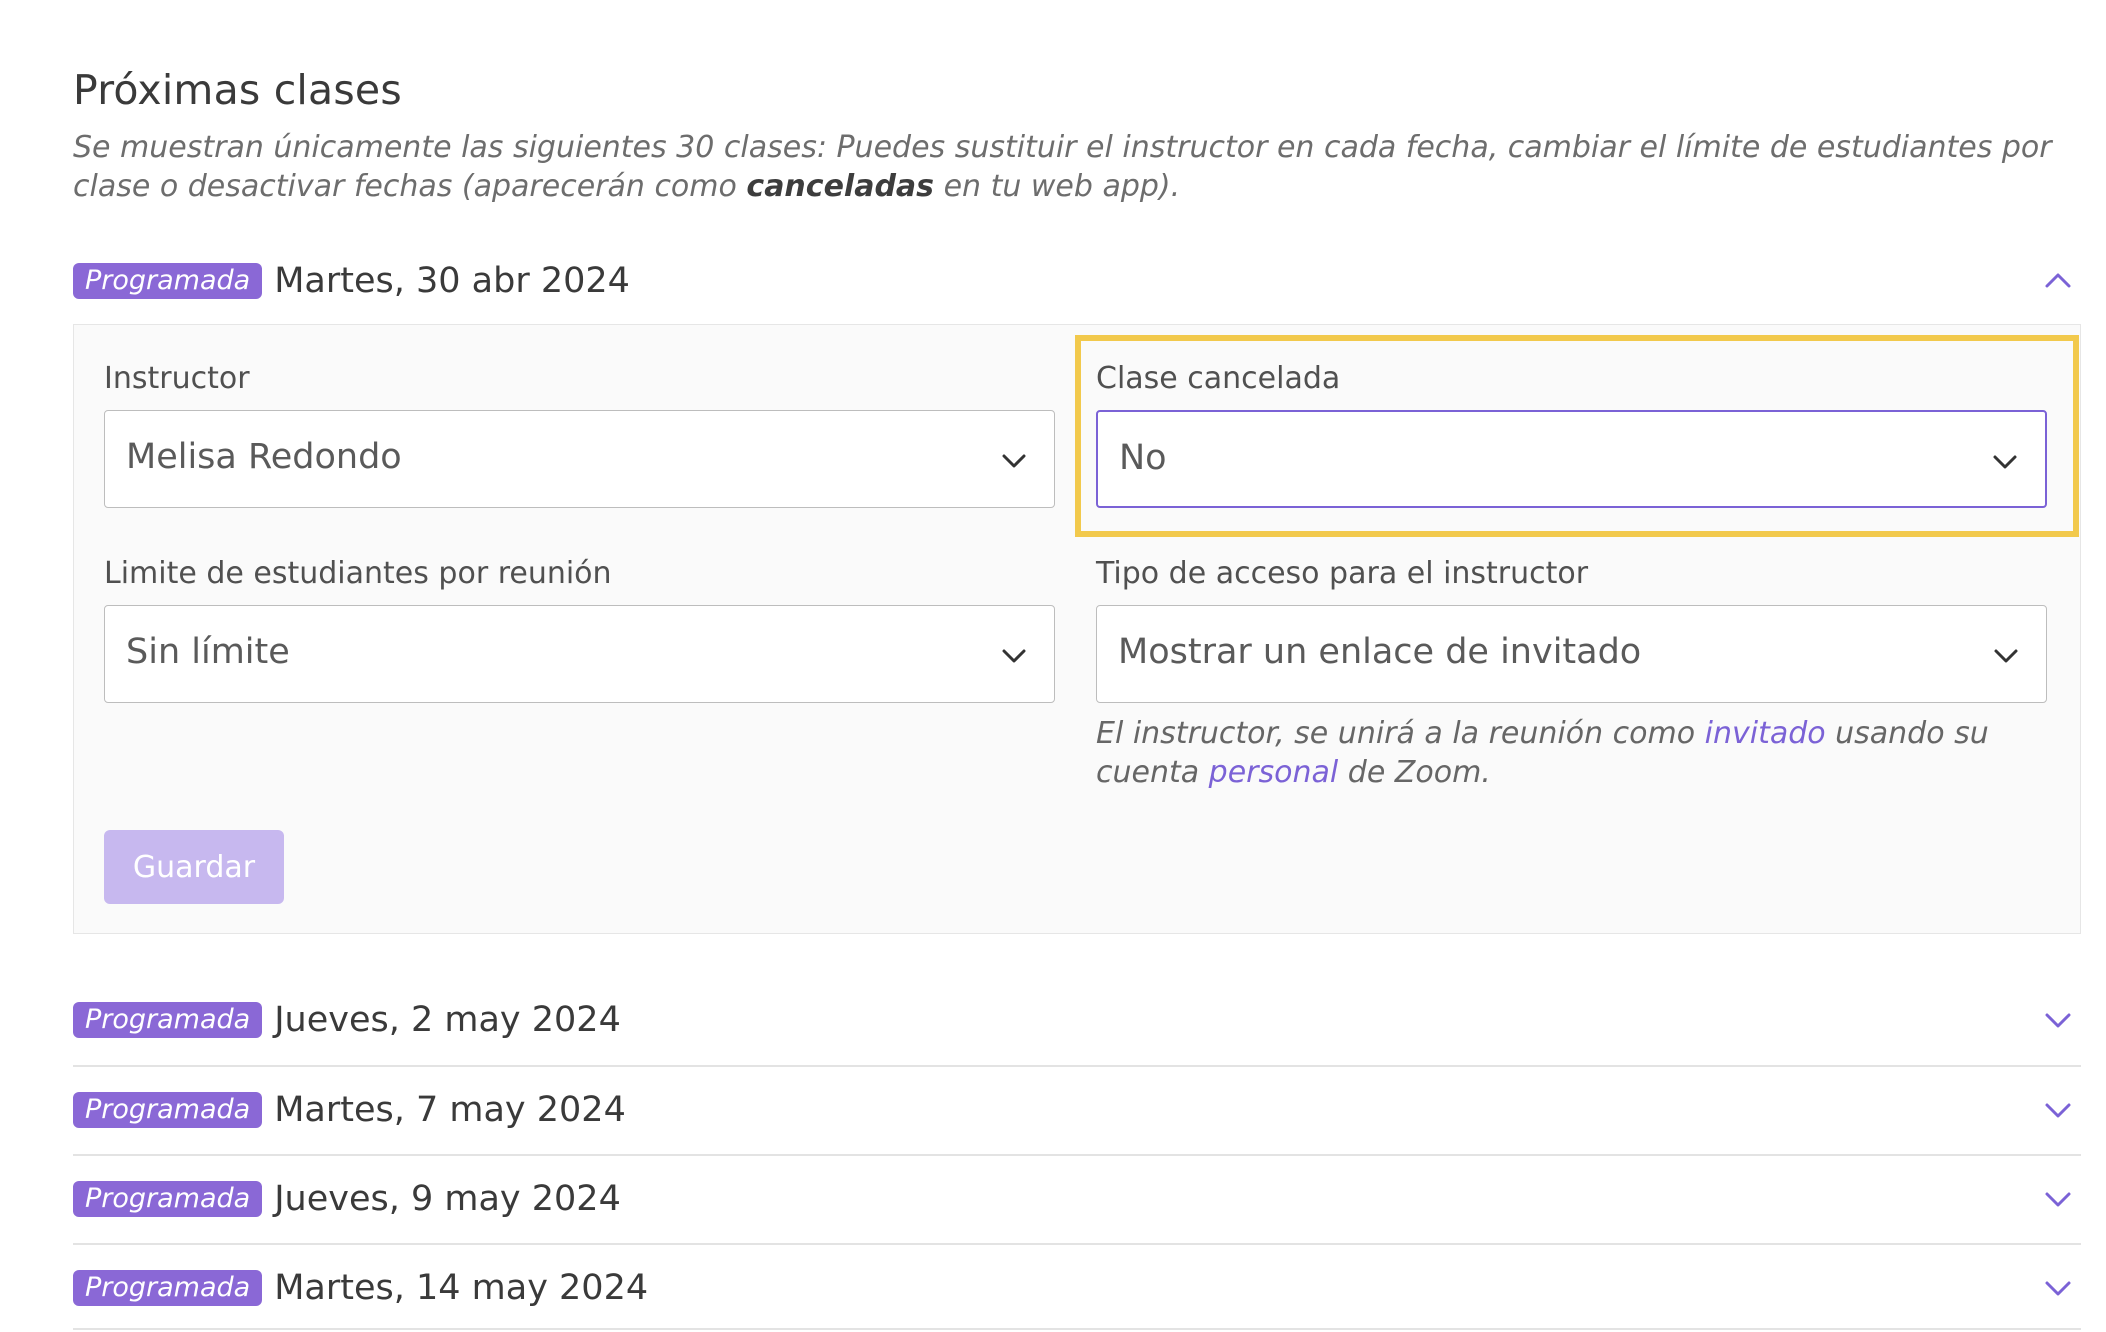 This screenshot has width=2106, height=1332. What do you see at coordinates (1765, 733) in the screenshot?
I see `hint-link-invitado: invitado` at bounding box center [1765, 733].